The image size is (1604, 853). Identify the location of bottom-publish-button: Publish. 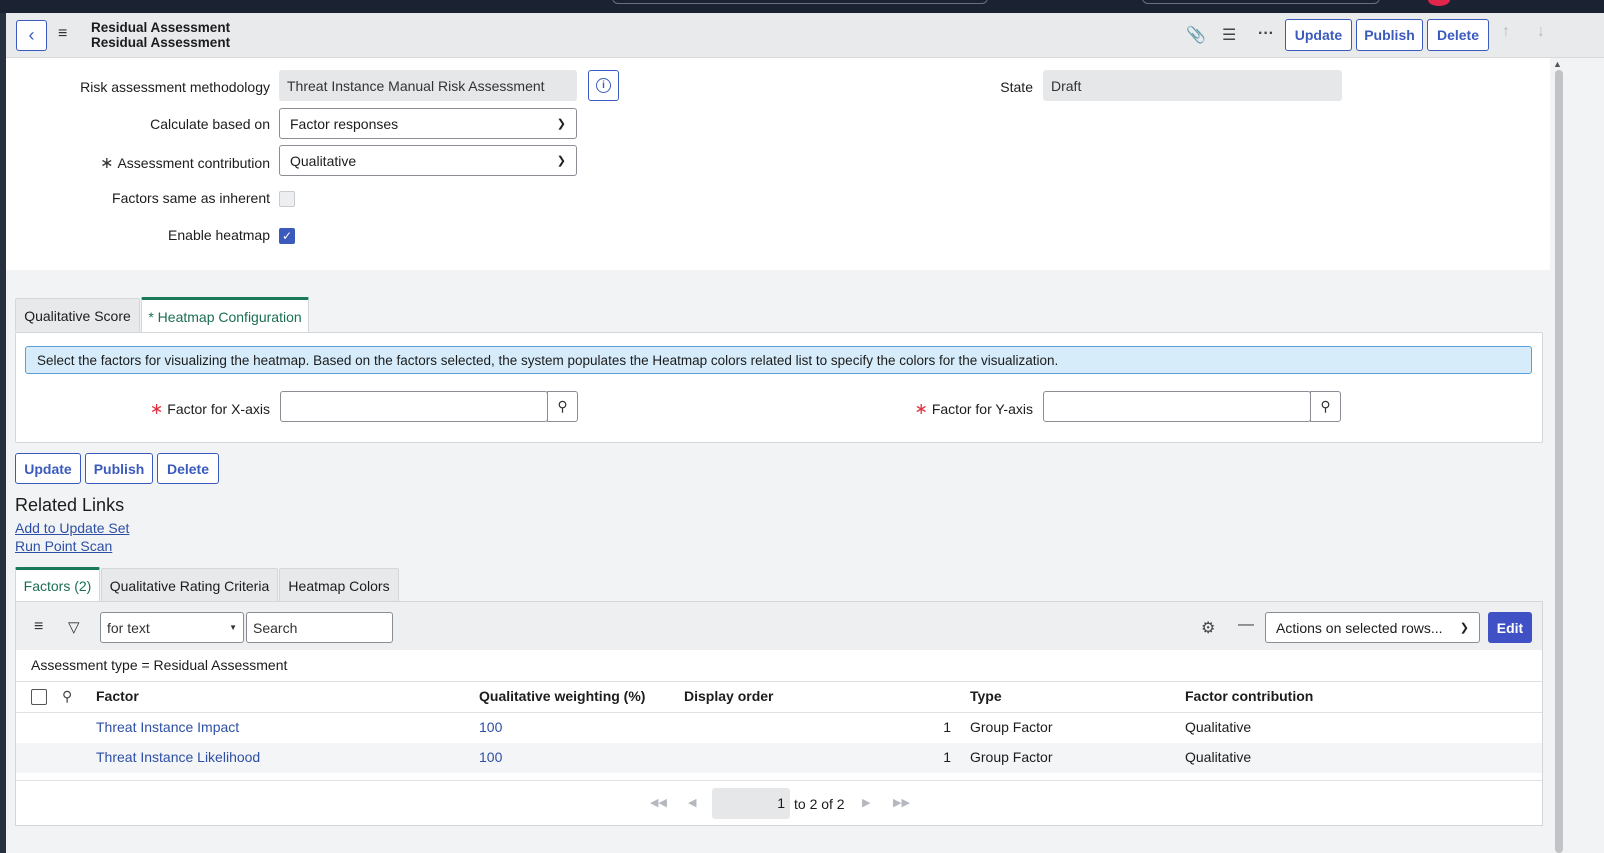
(119, 468).